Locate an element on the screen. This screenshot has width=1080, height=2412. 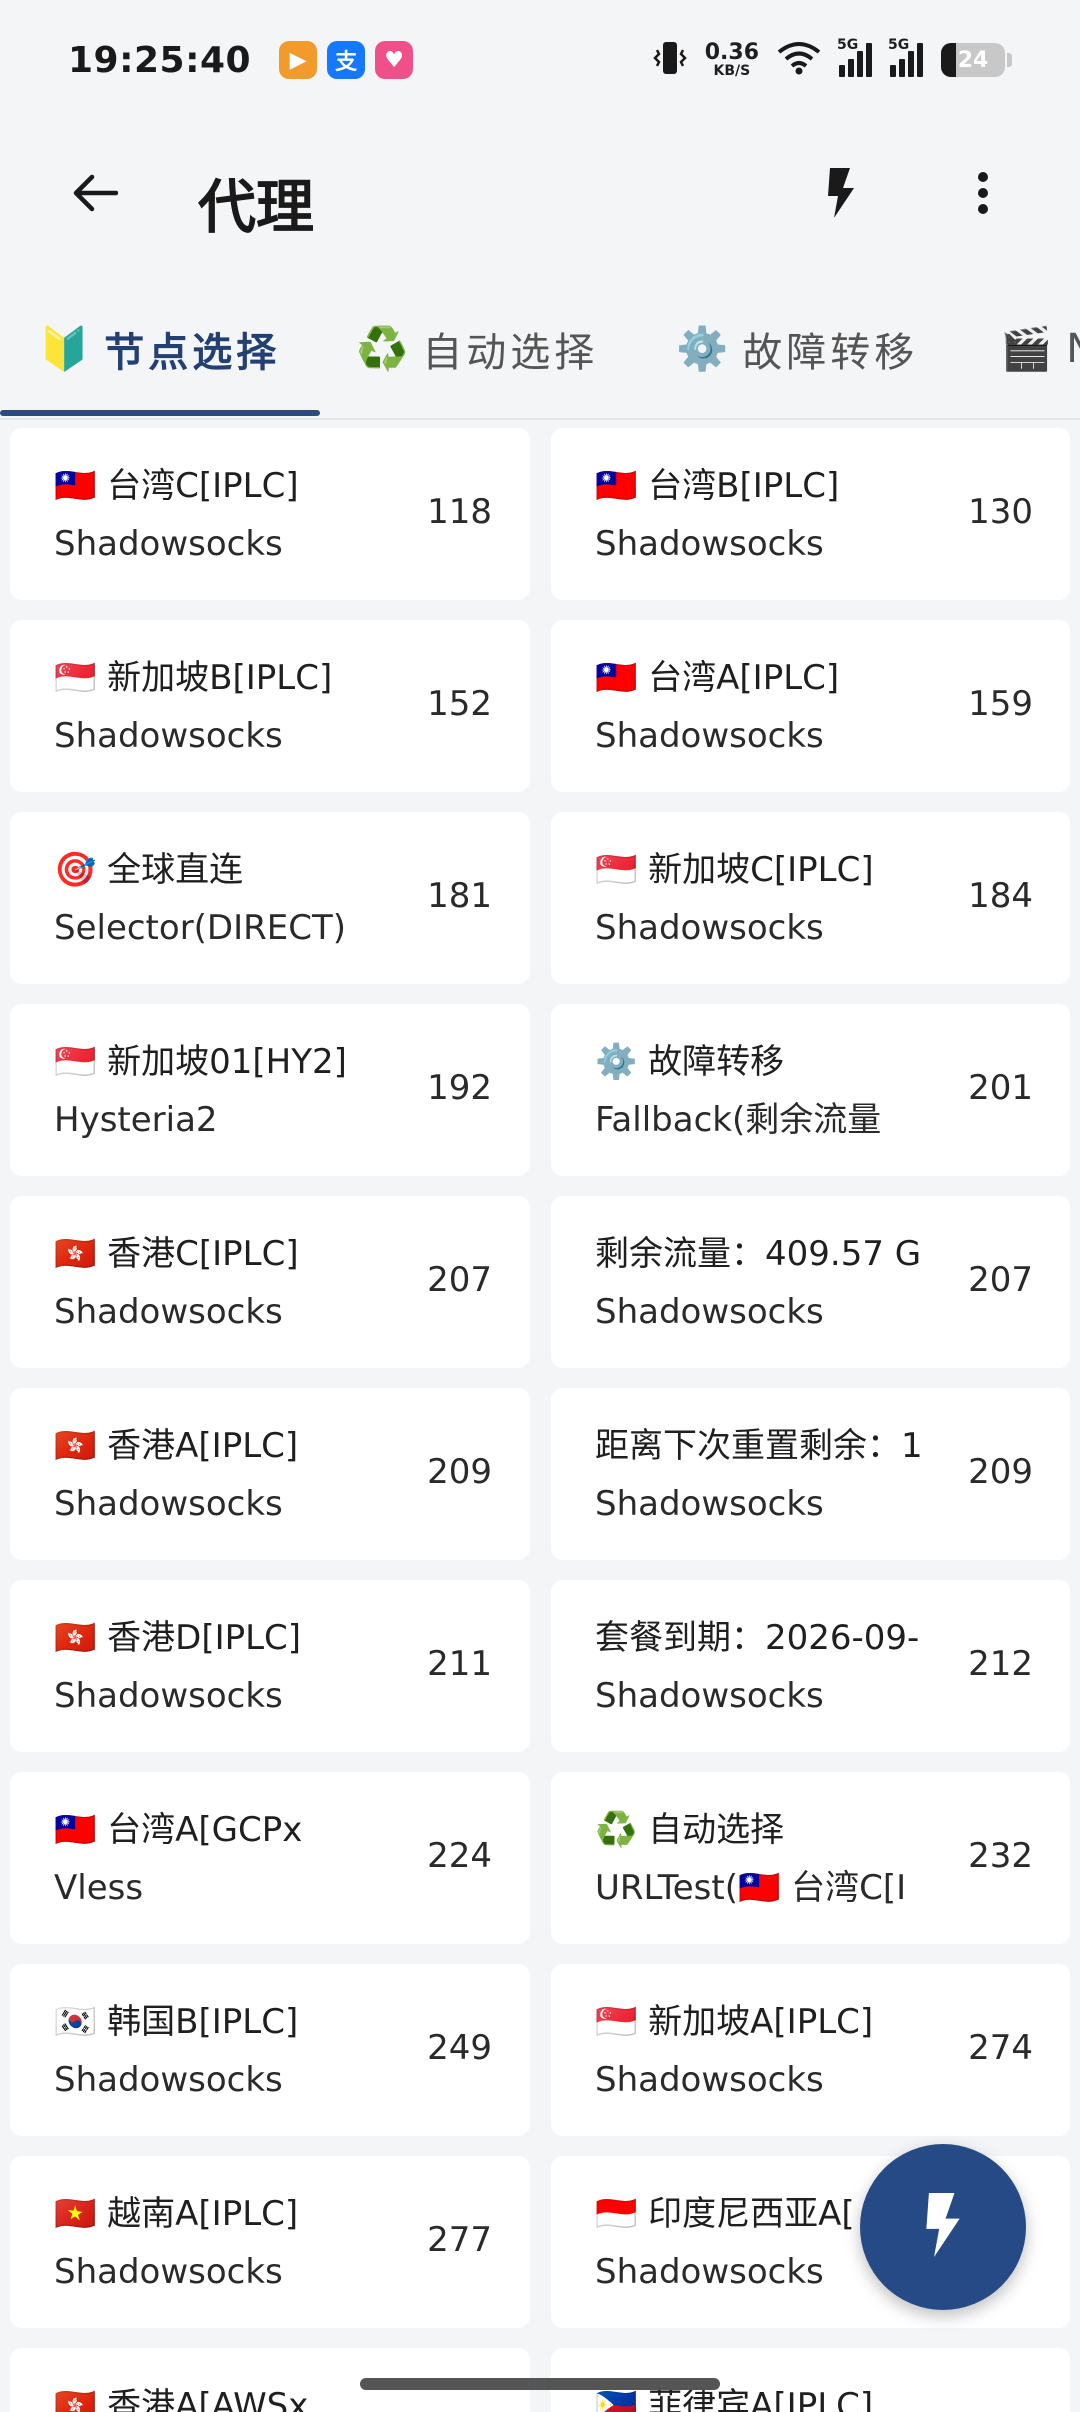
status-app-icons: ▶ 支 ♥ is located at coordinates (346, 60).